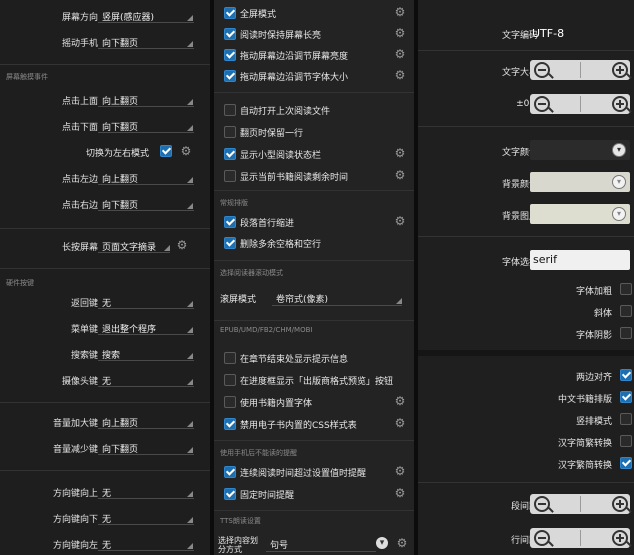 The height and width of the screenshot is (555, 634). What do you see at coordinates (230, 424) in the screenshot?
I see `disable-css-checkbox` at bounding box center [230, 424].